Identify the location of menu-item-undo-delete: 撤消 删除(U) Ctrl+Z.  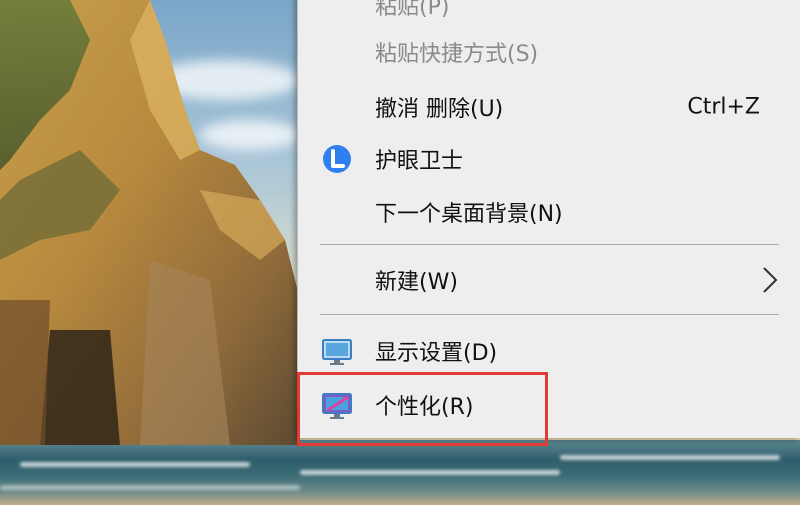
(549, 107).